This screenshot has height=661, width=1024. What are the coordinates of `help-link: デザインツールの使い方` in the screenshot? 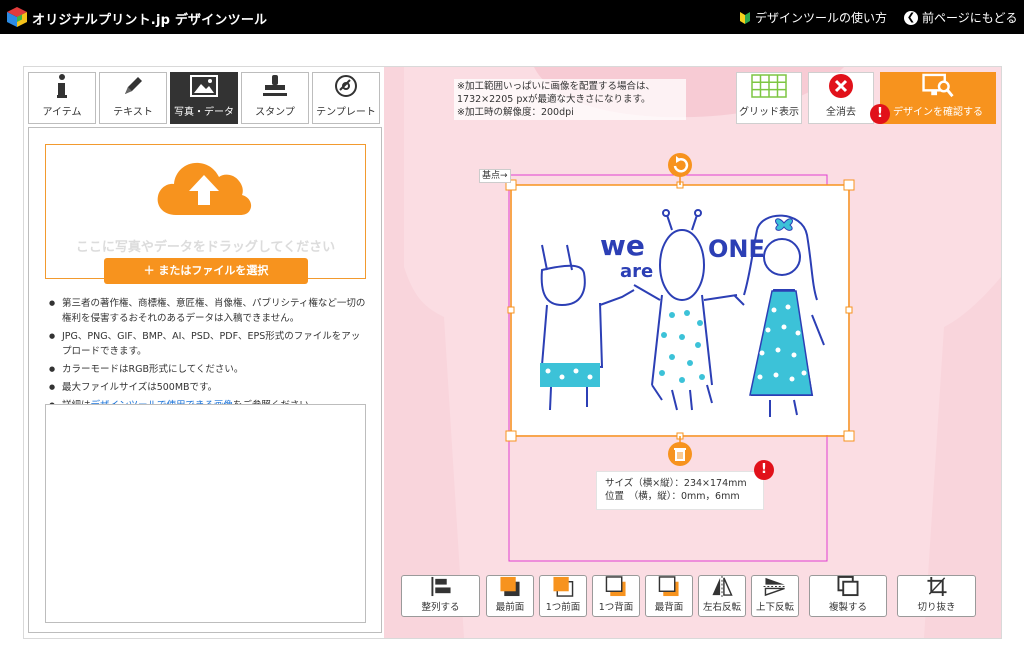 It's located at (812, 17).